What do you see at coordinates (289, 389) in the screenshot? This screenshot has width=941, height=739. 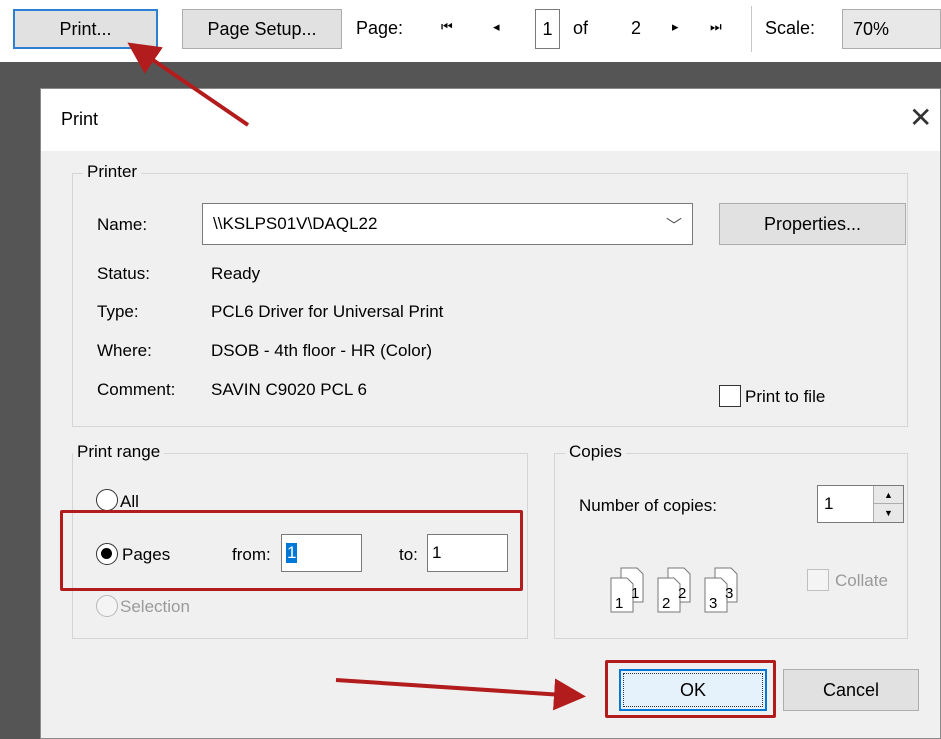 I see `comment-value: SAVIN C9020 PCL 6` at bounding box center [289, 389].